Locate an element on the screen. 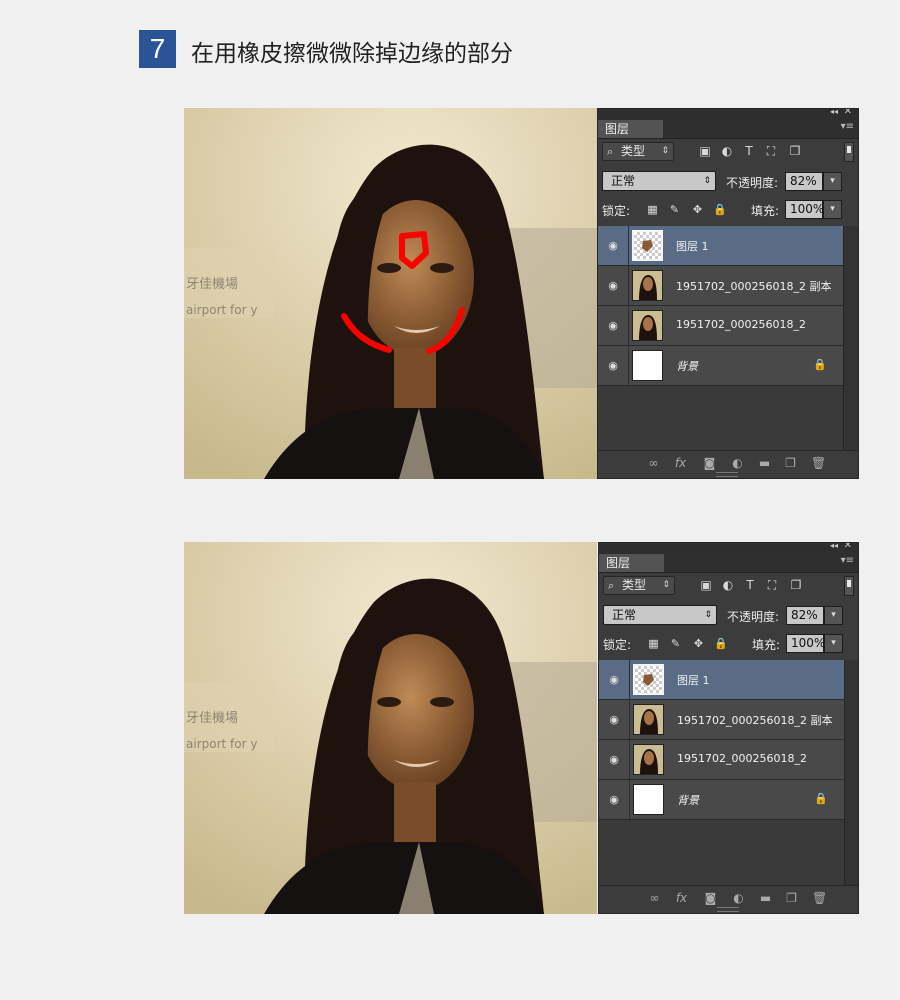 Image resolution: width=900 pixels, height=1000 pixels. fill-label: 填充: is located at coordinates (766, 645).